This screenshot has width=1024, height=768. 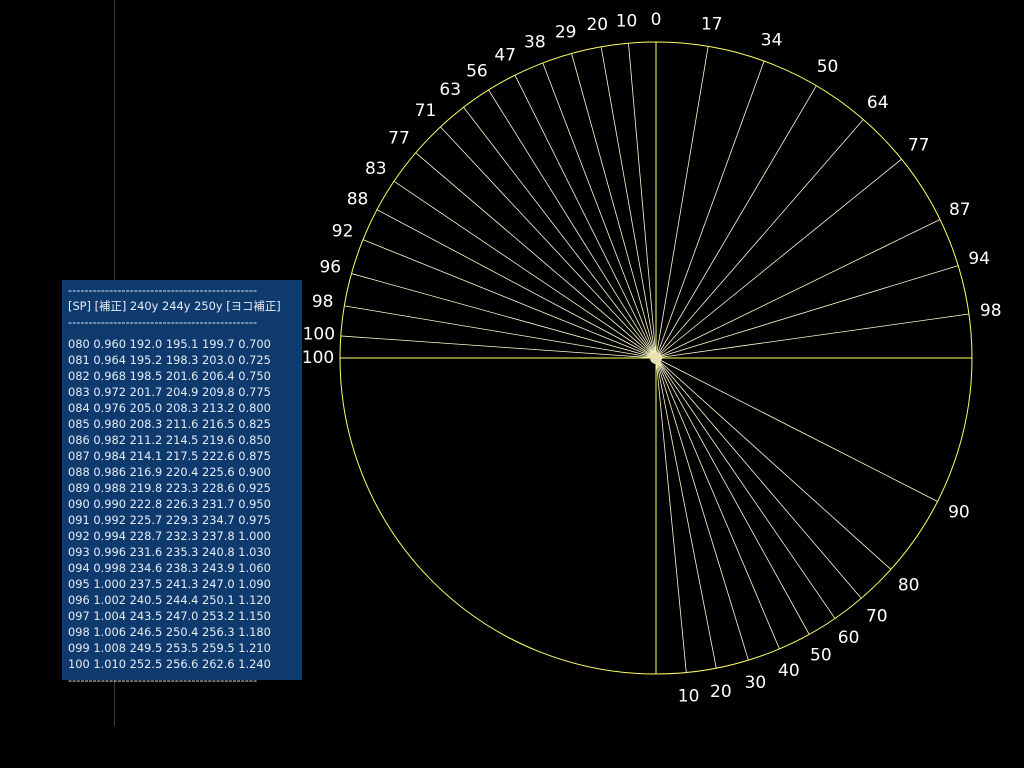 I want to click on lower-label: 70, so click(x=877, y=617).